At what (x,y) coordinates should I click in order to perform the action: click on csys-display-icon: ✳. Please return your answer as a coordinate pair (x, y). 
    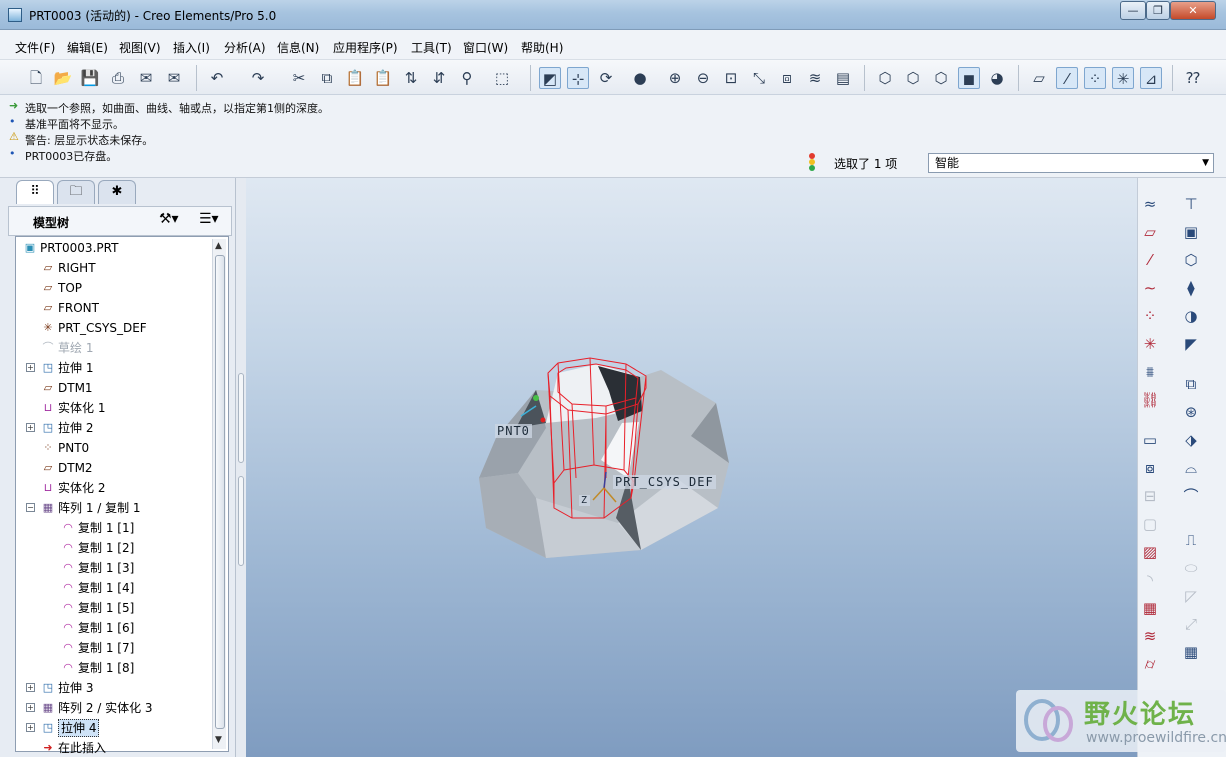
    Looking at the image, I should click on (1123, 78).